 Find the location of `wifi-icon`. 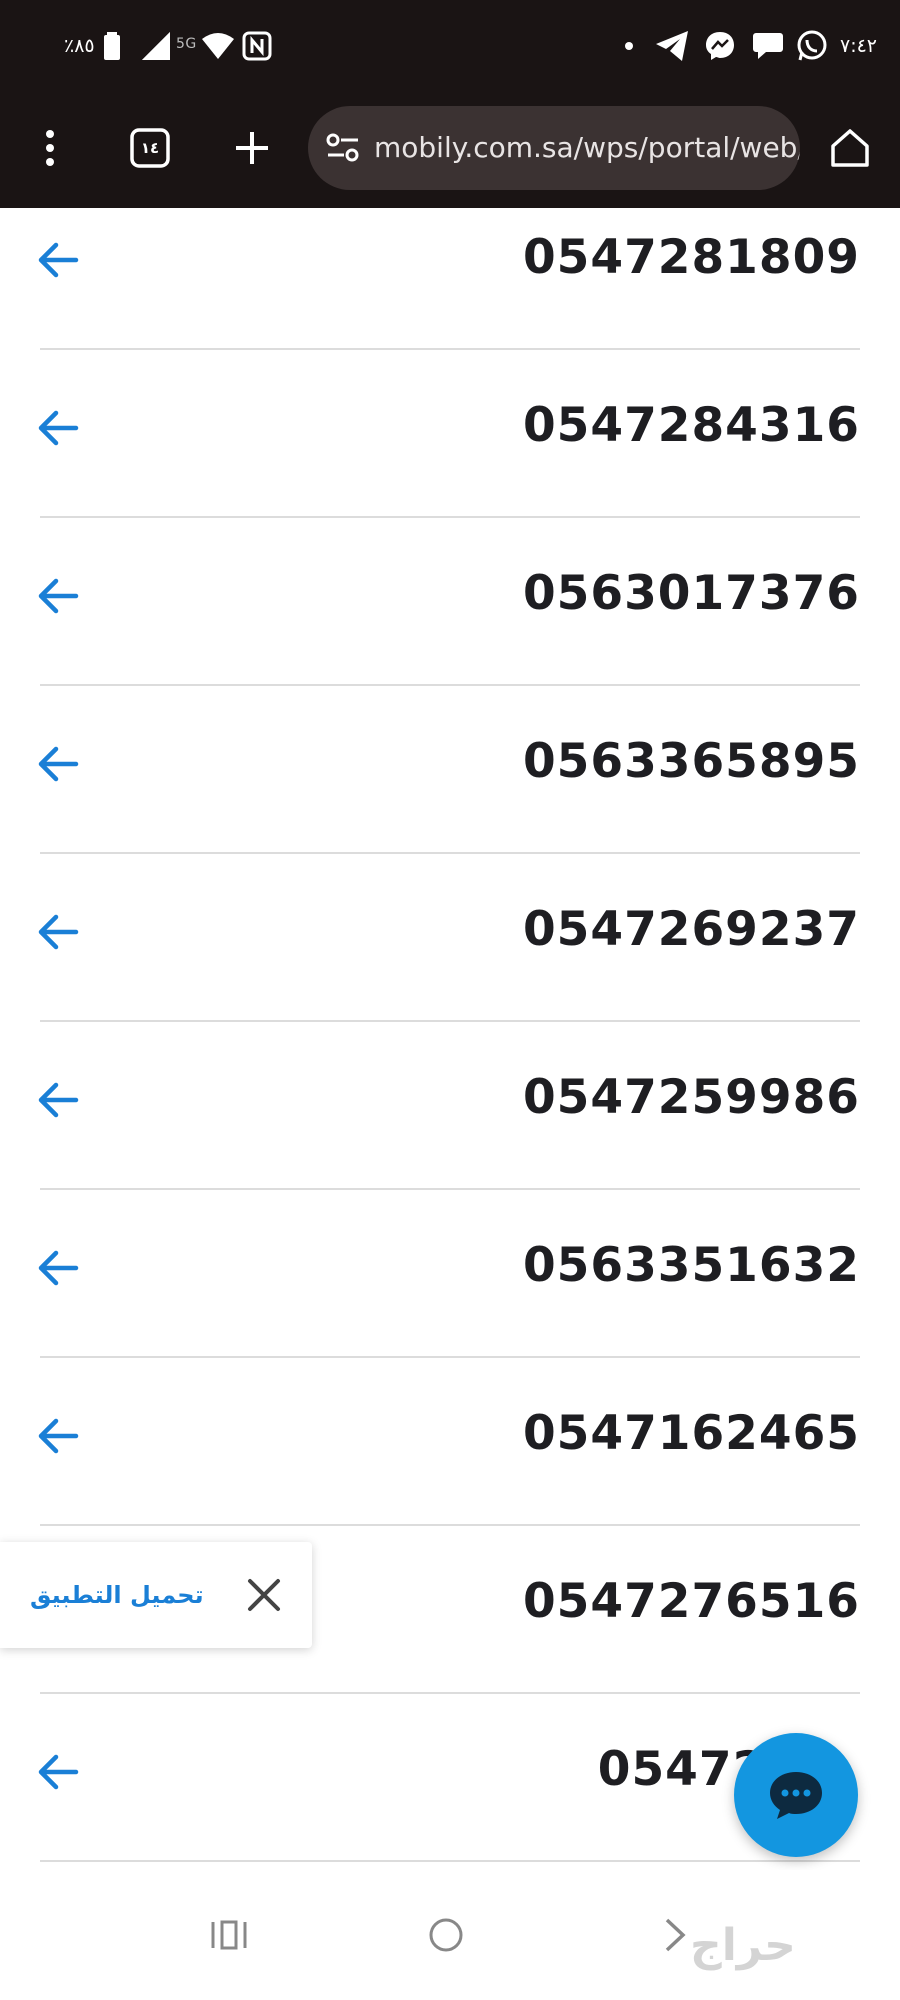

wifi-icon is located at coordinates (218, 46).